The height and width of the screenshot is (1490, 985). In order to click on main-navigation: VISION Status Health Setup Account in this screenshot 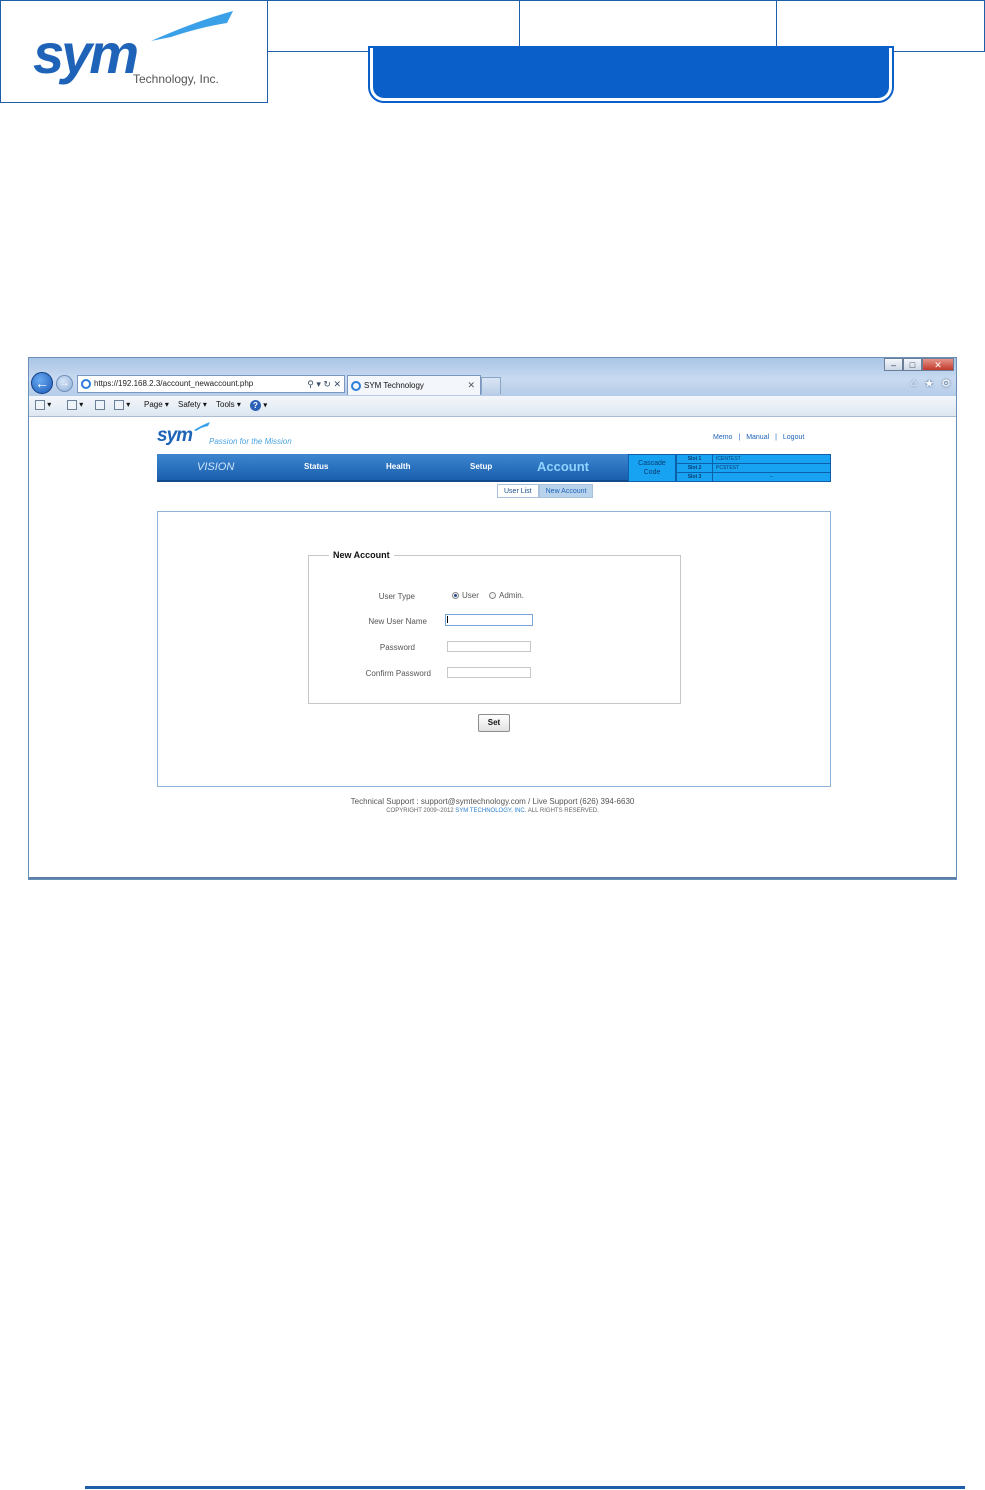, I will do `click(392, 468)`.